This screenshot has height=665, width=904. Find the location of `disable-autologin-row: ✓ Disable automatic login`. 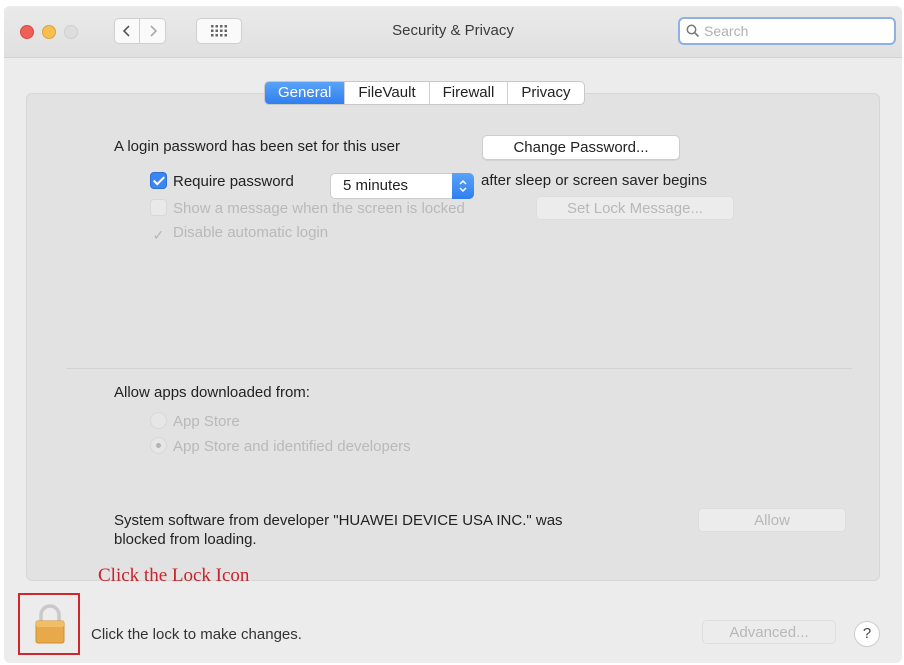

disable-autologin-row: ✓ Disable automatic login is located at coordinates (239, 234).